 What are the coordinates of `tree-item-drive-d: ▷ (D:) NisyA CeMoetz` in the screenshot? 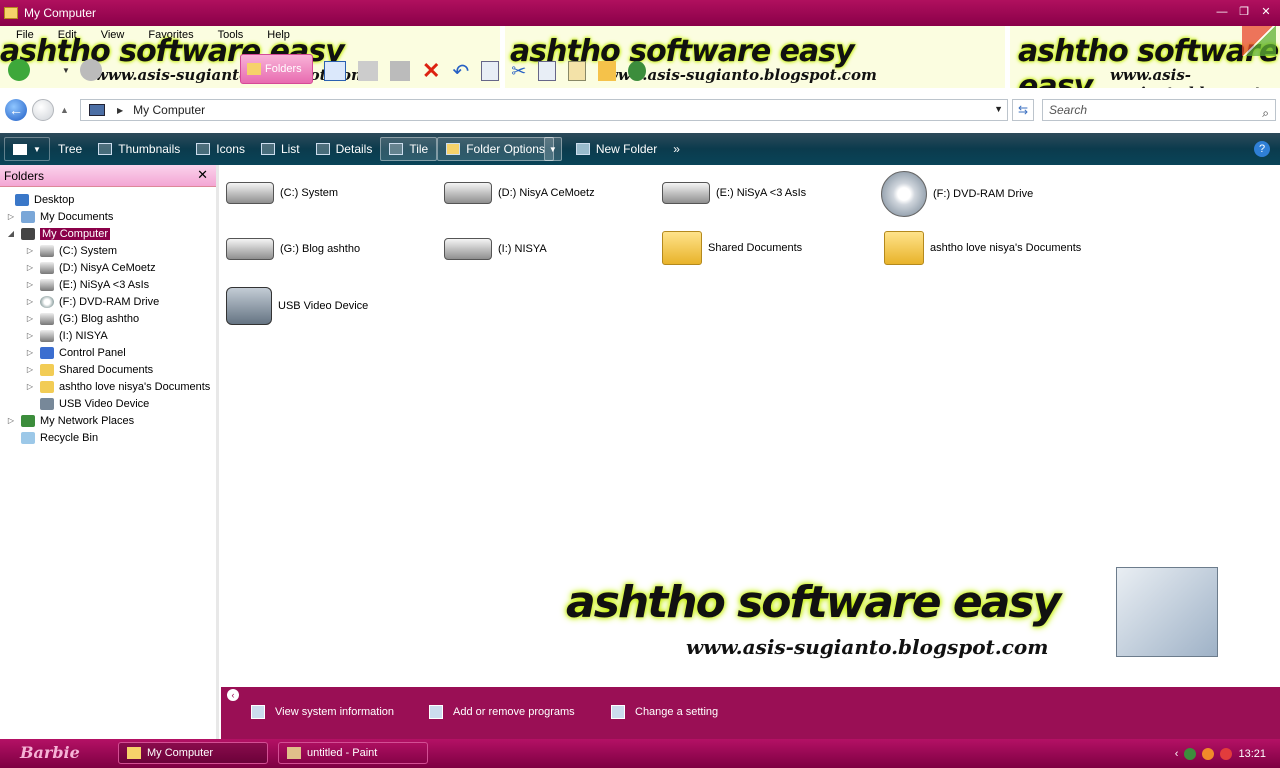 It's located at (108, 267).